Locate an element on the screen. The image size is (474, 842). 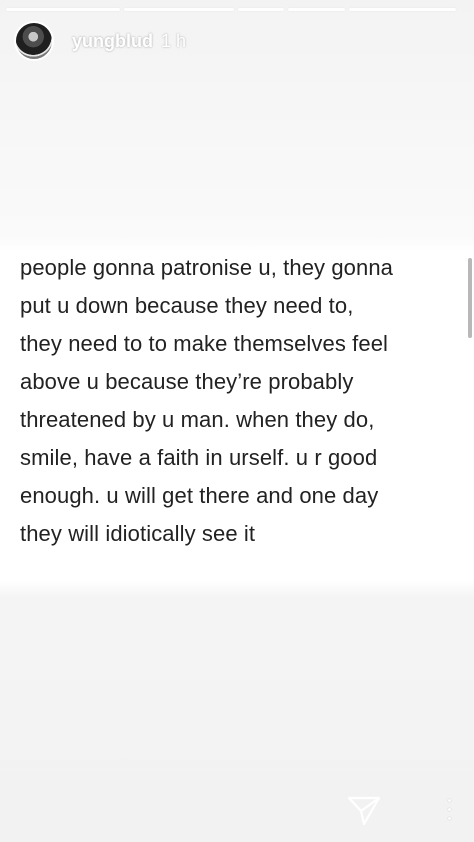
story-header: yungblud 1 h is located at coordinates (237, 41).